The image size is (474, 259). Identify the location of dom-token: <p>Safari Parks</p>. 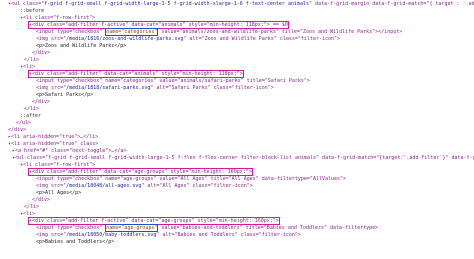
(65, 95).